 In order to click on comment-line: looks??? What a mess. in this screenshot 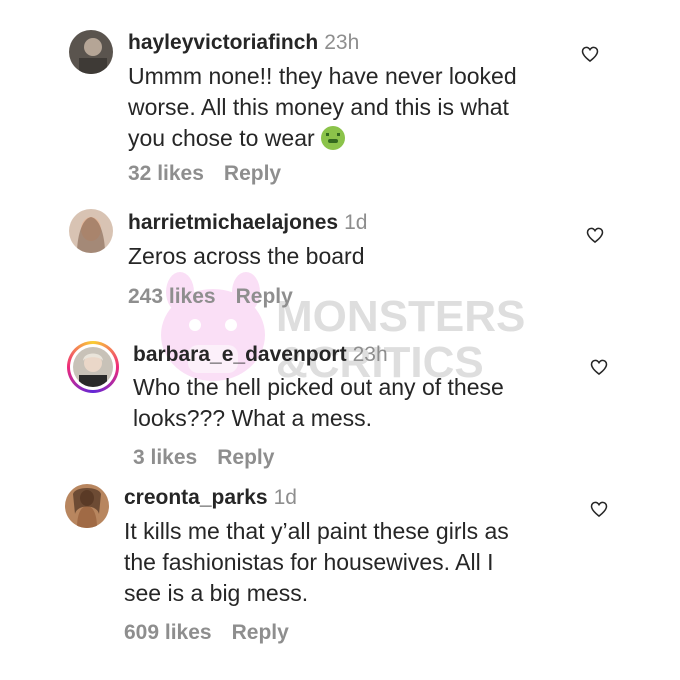, I will do `click(253, 418)`.